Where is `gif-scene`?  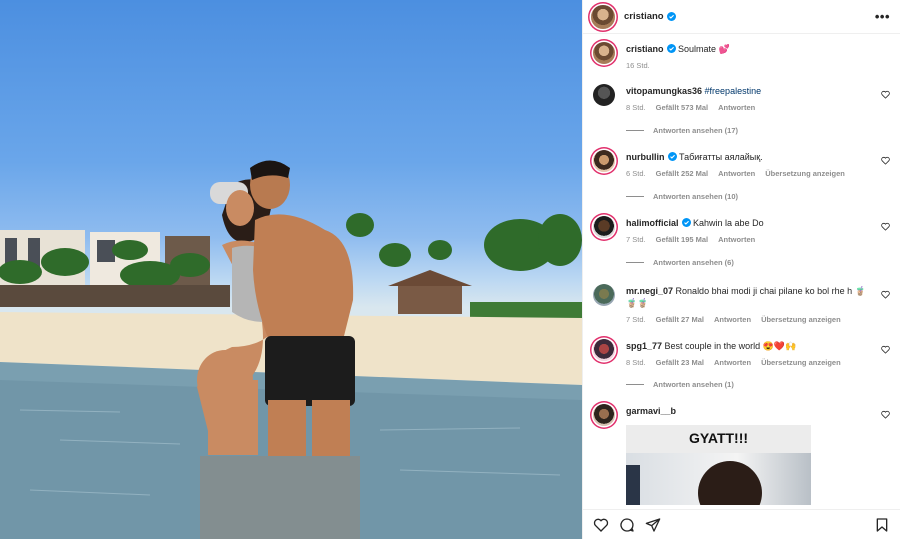
gif-scene is located at coordinates (718, 479).